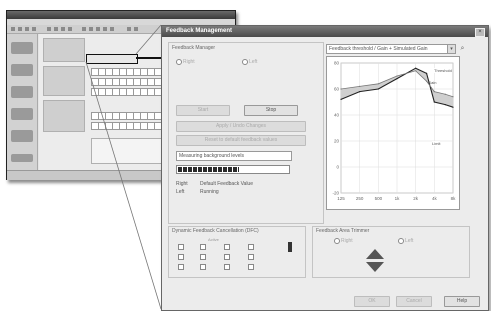 The height and width of the screenshot is (311, 491). What do you see at coordinates (337, 63) in the screenshot?
I see `y-tick-label: 80` at bounding box center [337, 63].